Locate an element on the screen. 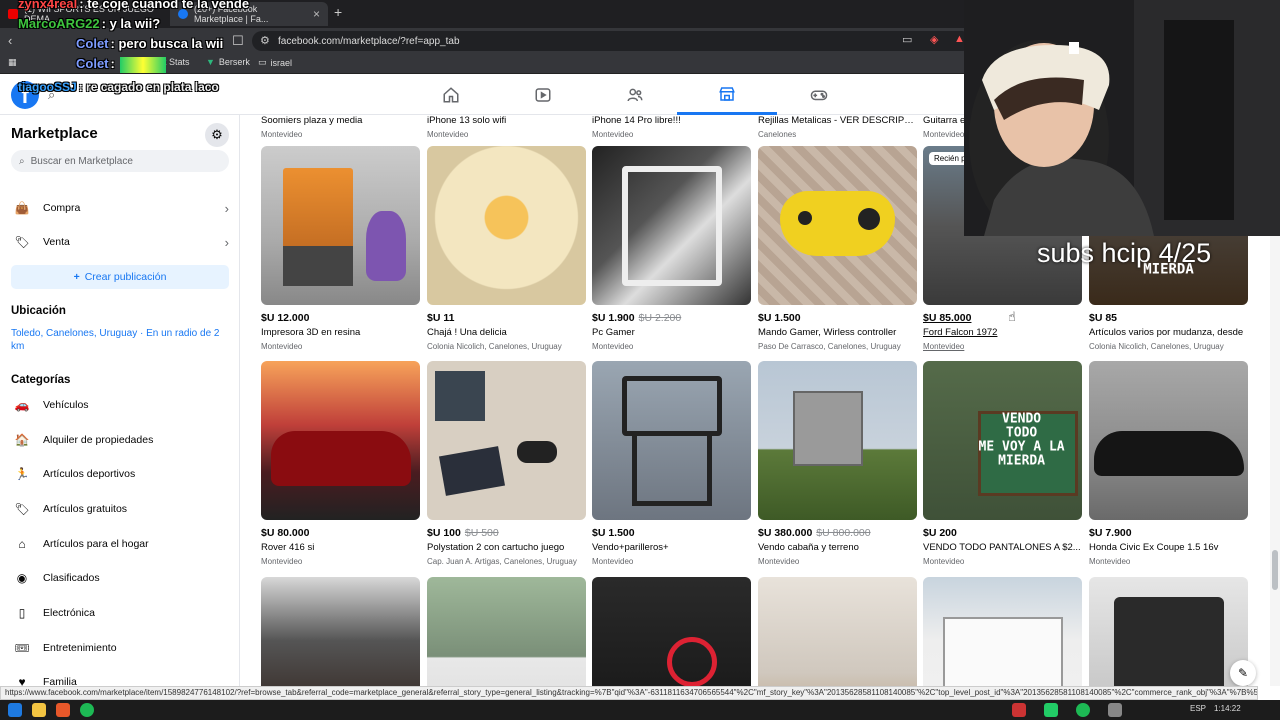 The width and height of the screenshot is (1280, 720). sidebar-item-label: Venta is located at coordinates (56, 242).